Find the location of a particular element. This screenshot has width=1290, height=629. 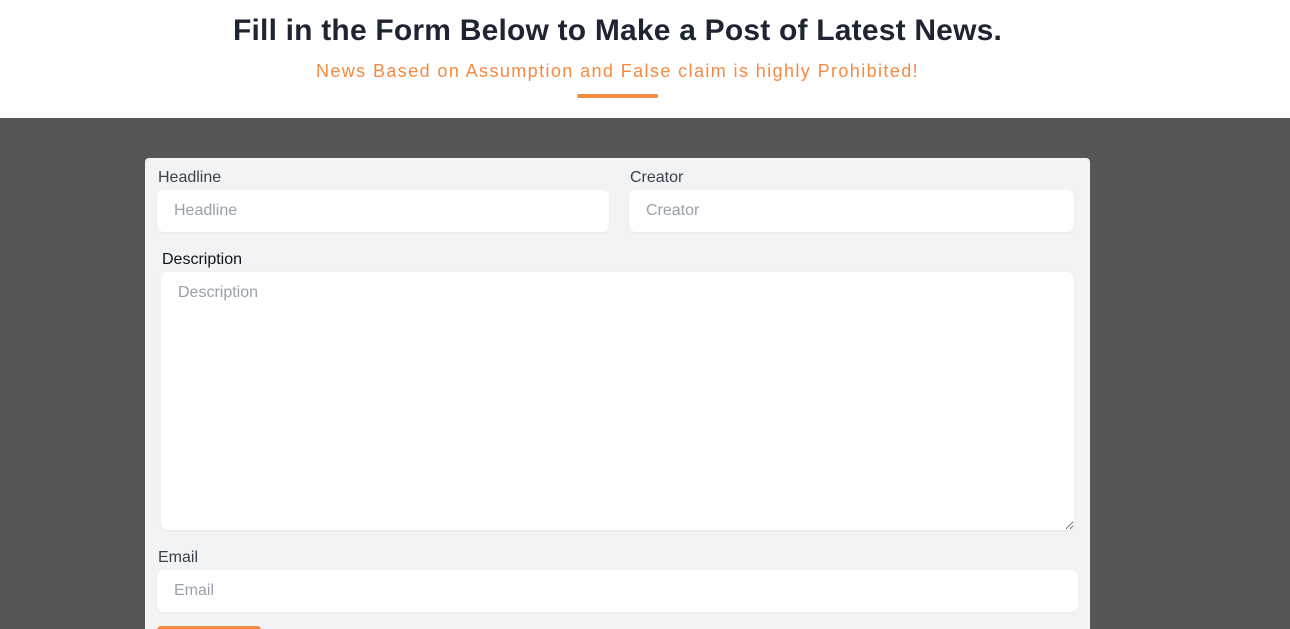

creator-input is located at coordinates (851, 211).